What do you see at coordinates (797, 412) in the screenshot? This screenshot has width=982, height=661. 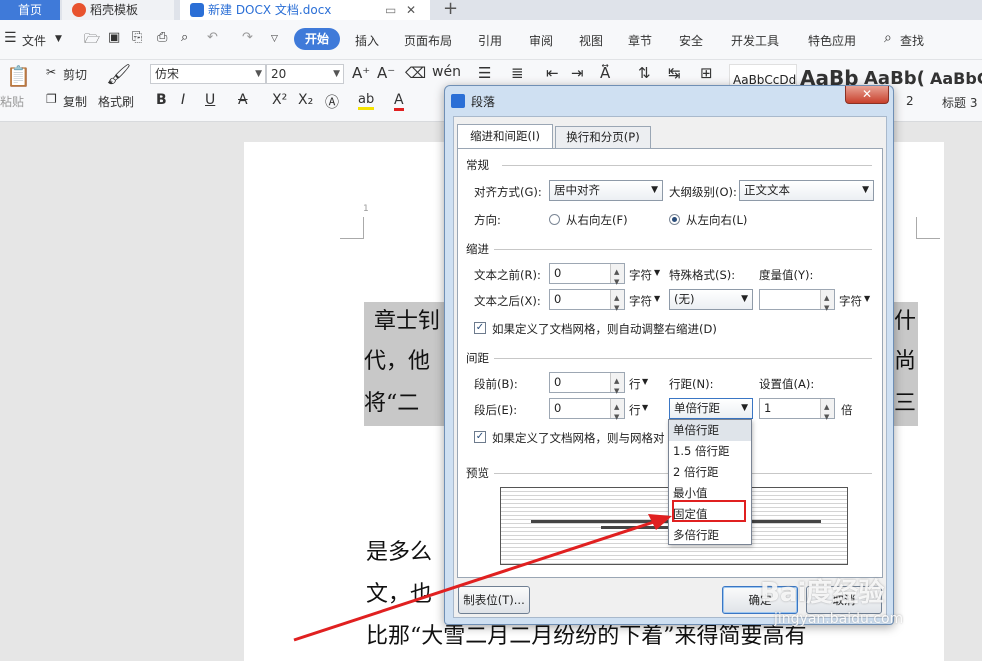 I see `set-value-input: 1` at bounding box center [797, 412].